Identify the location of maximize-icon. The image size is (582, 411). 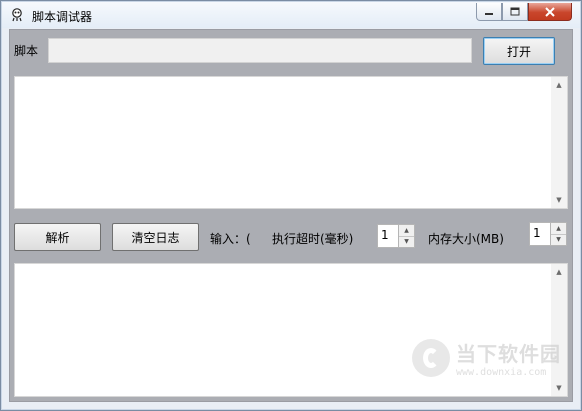
(515, 11).